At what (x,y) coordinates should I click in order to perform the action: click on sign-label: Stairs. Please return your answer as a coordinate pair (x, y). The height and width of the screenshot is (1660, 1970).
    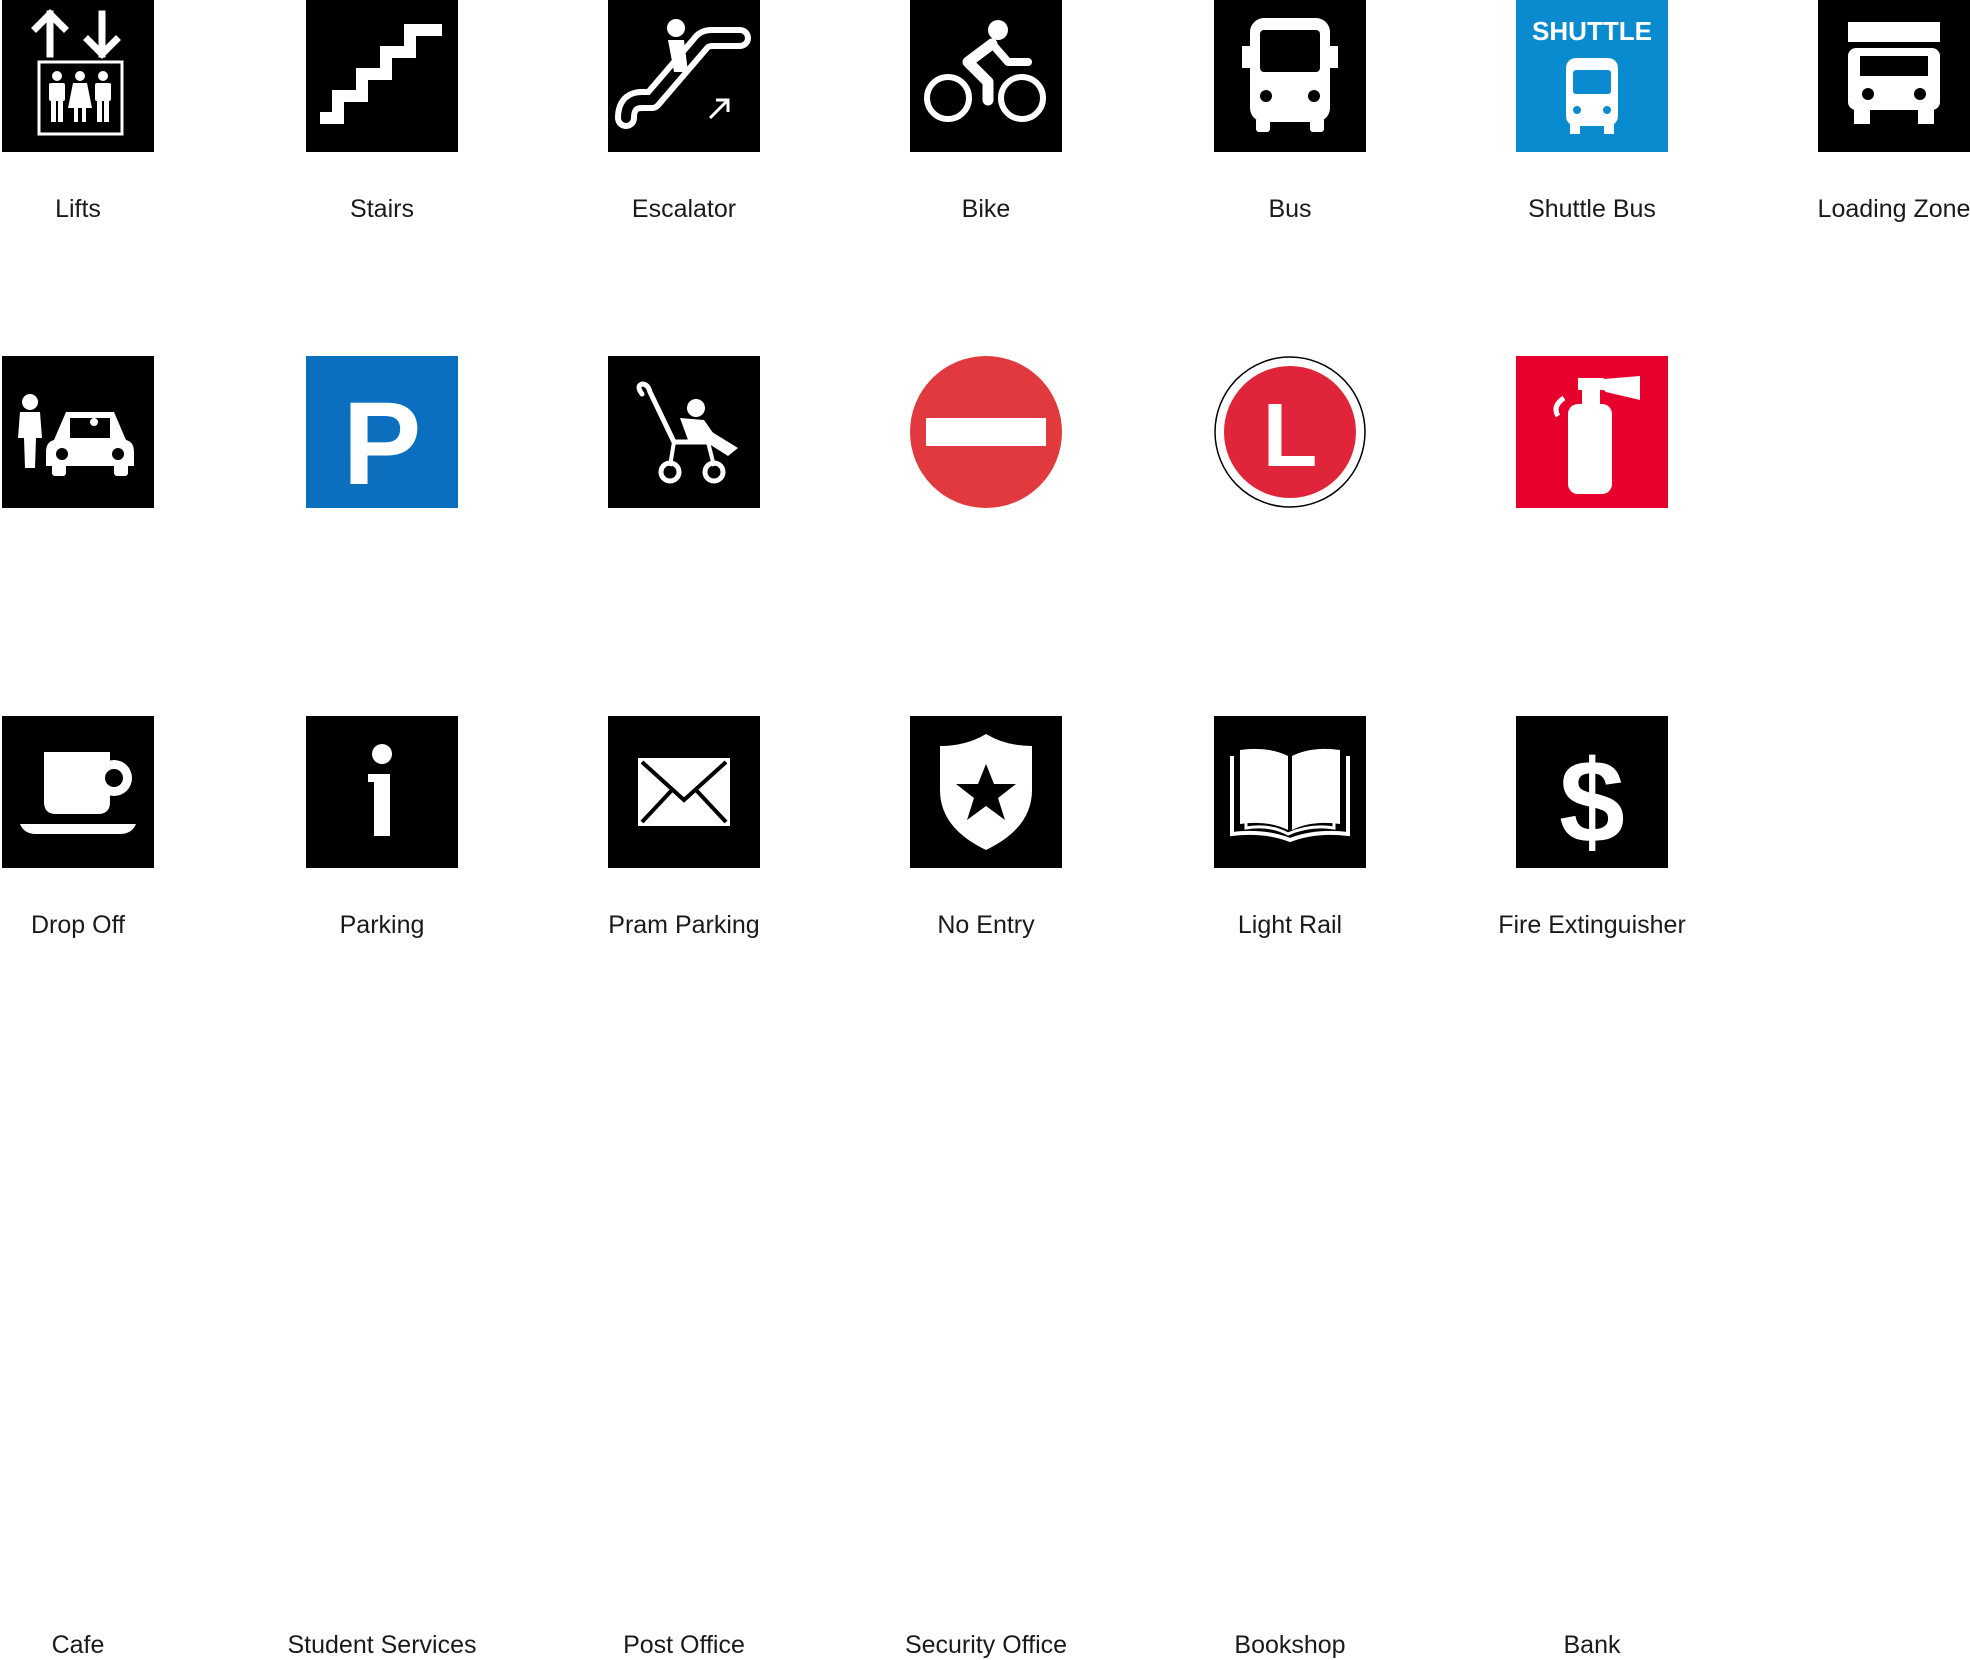
    Looking at the image, I should click on (382, 209).